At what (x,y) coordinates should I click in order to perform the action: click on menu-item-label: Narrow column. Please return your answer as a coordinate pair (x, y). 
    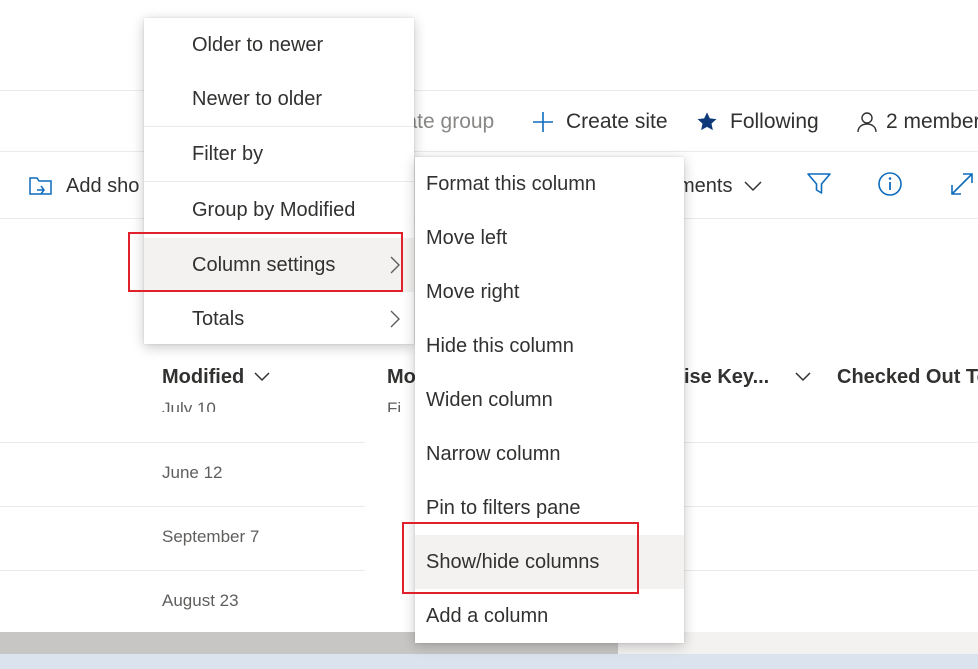
    Looking at the image, I should click on (493, 453).